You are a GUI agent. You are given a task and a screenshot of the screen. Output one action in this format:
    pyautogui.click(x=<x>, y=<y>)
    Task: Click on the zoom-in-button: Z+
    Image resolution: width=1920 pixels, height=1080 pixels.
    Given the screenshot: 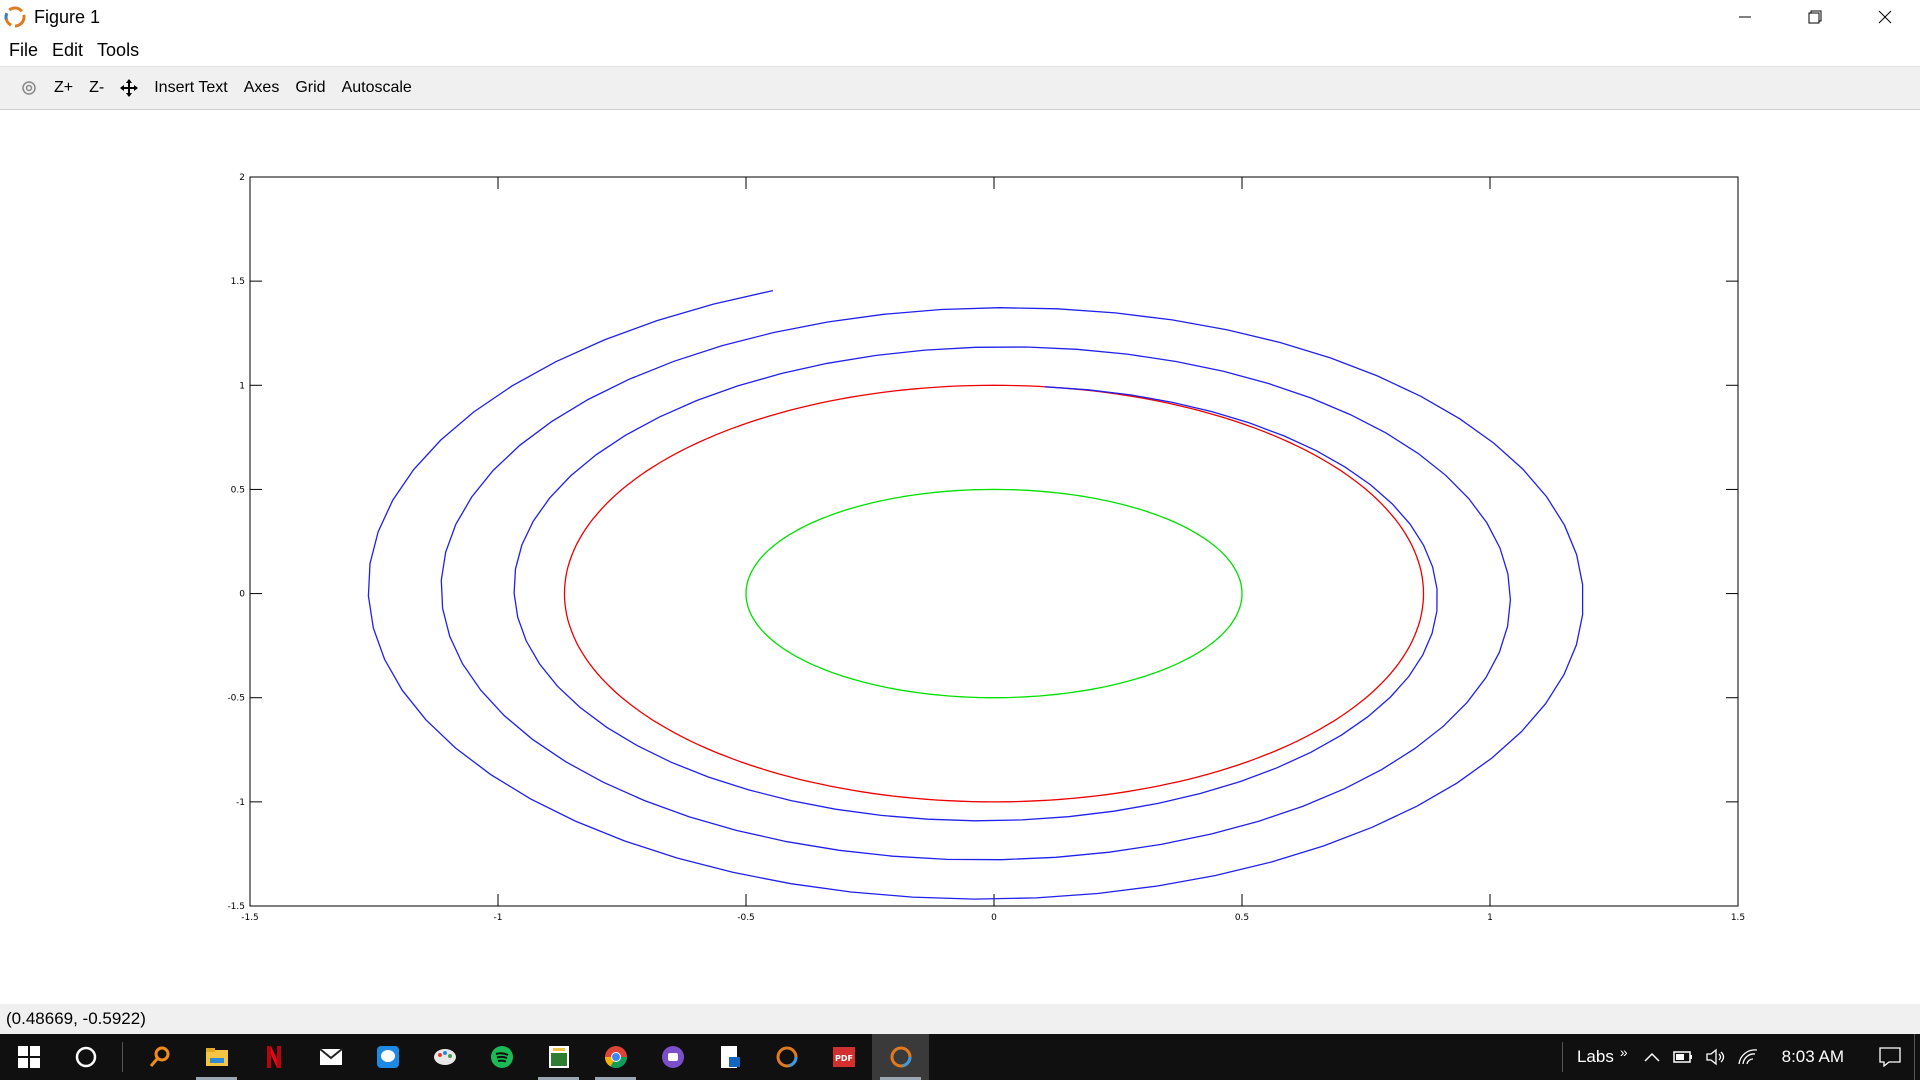 What is the action you would take?
    pyautogui.click(x=63, y=88)
    